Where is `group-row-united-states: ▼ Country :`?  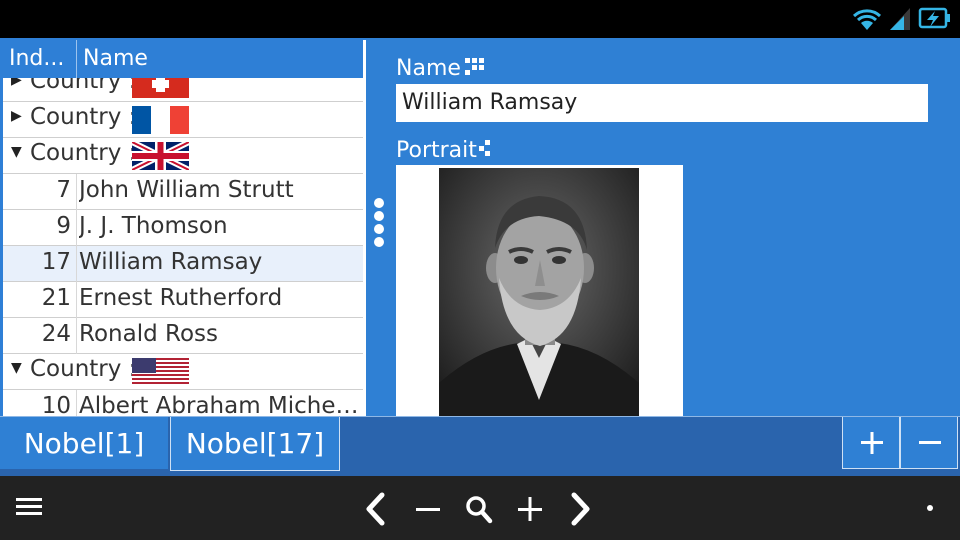
group-row-united-states: ▼ Country : is located at coordinates (183, 372).